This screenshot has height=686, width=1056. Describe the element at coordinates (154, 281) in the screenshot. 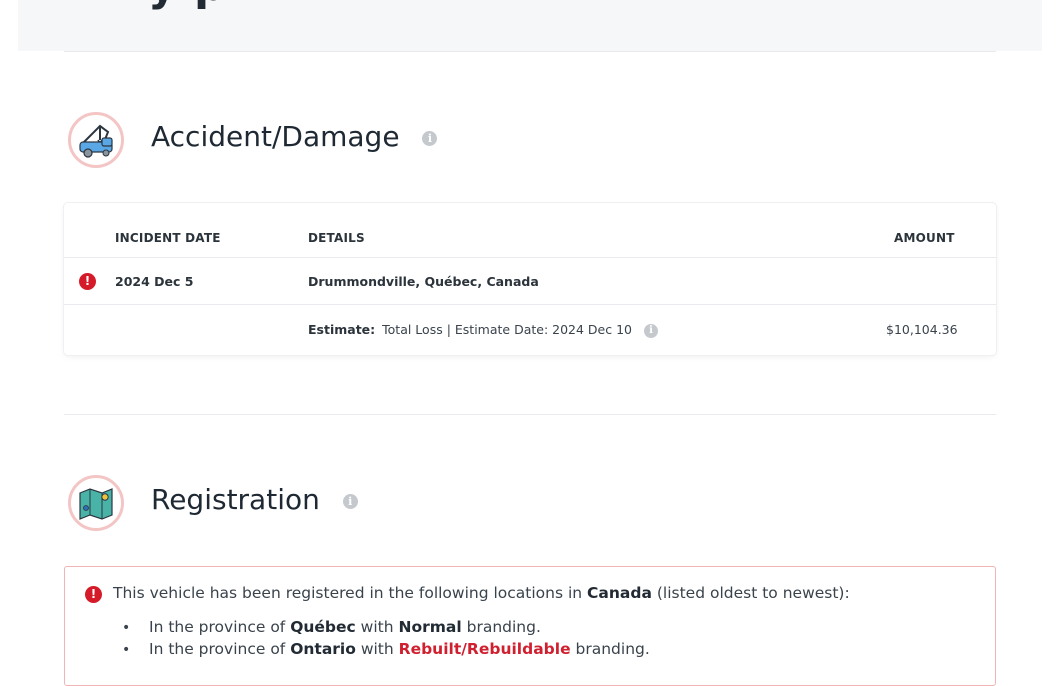

I see `incident-date: 2024 Dec 5` at that location.